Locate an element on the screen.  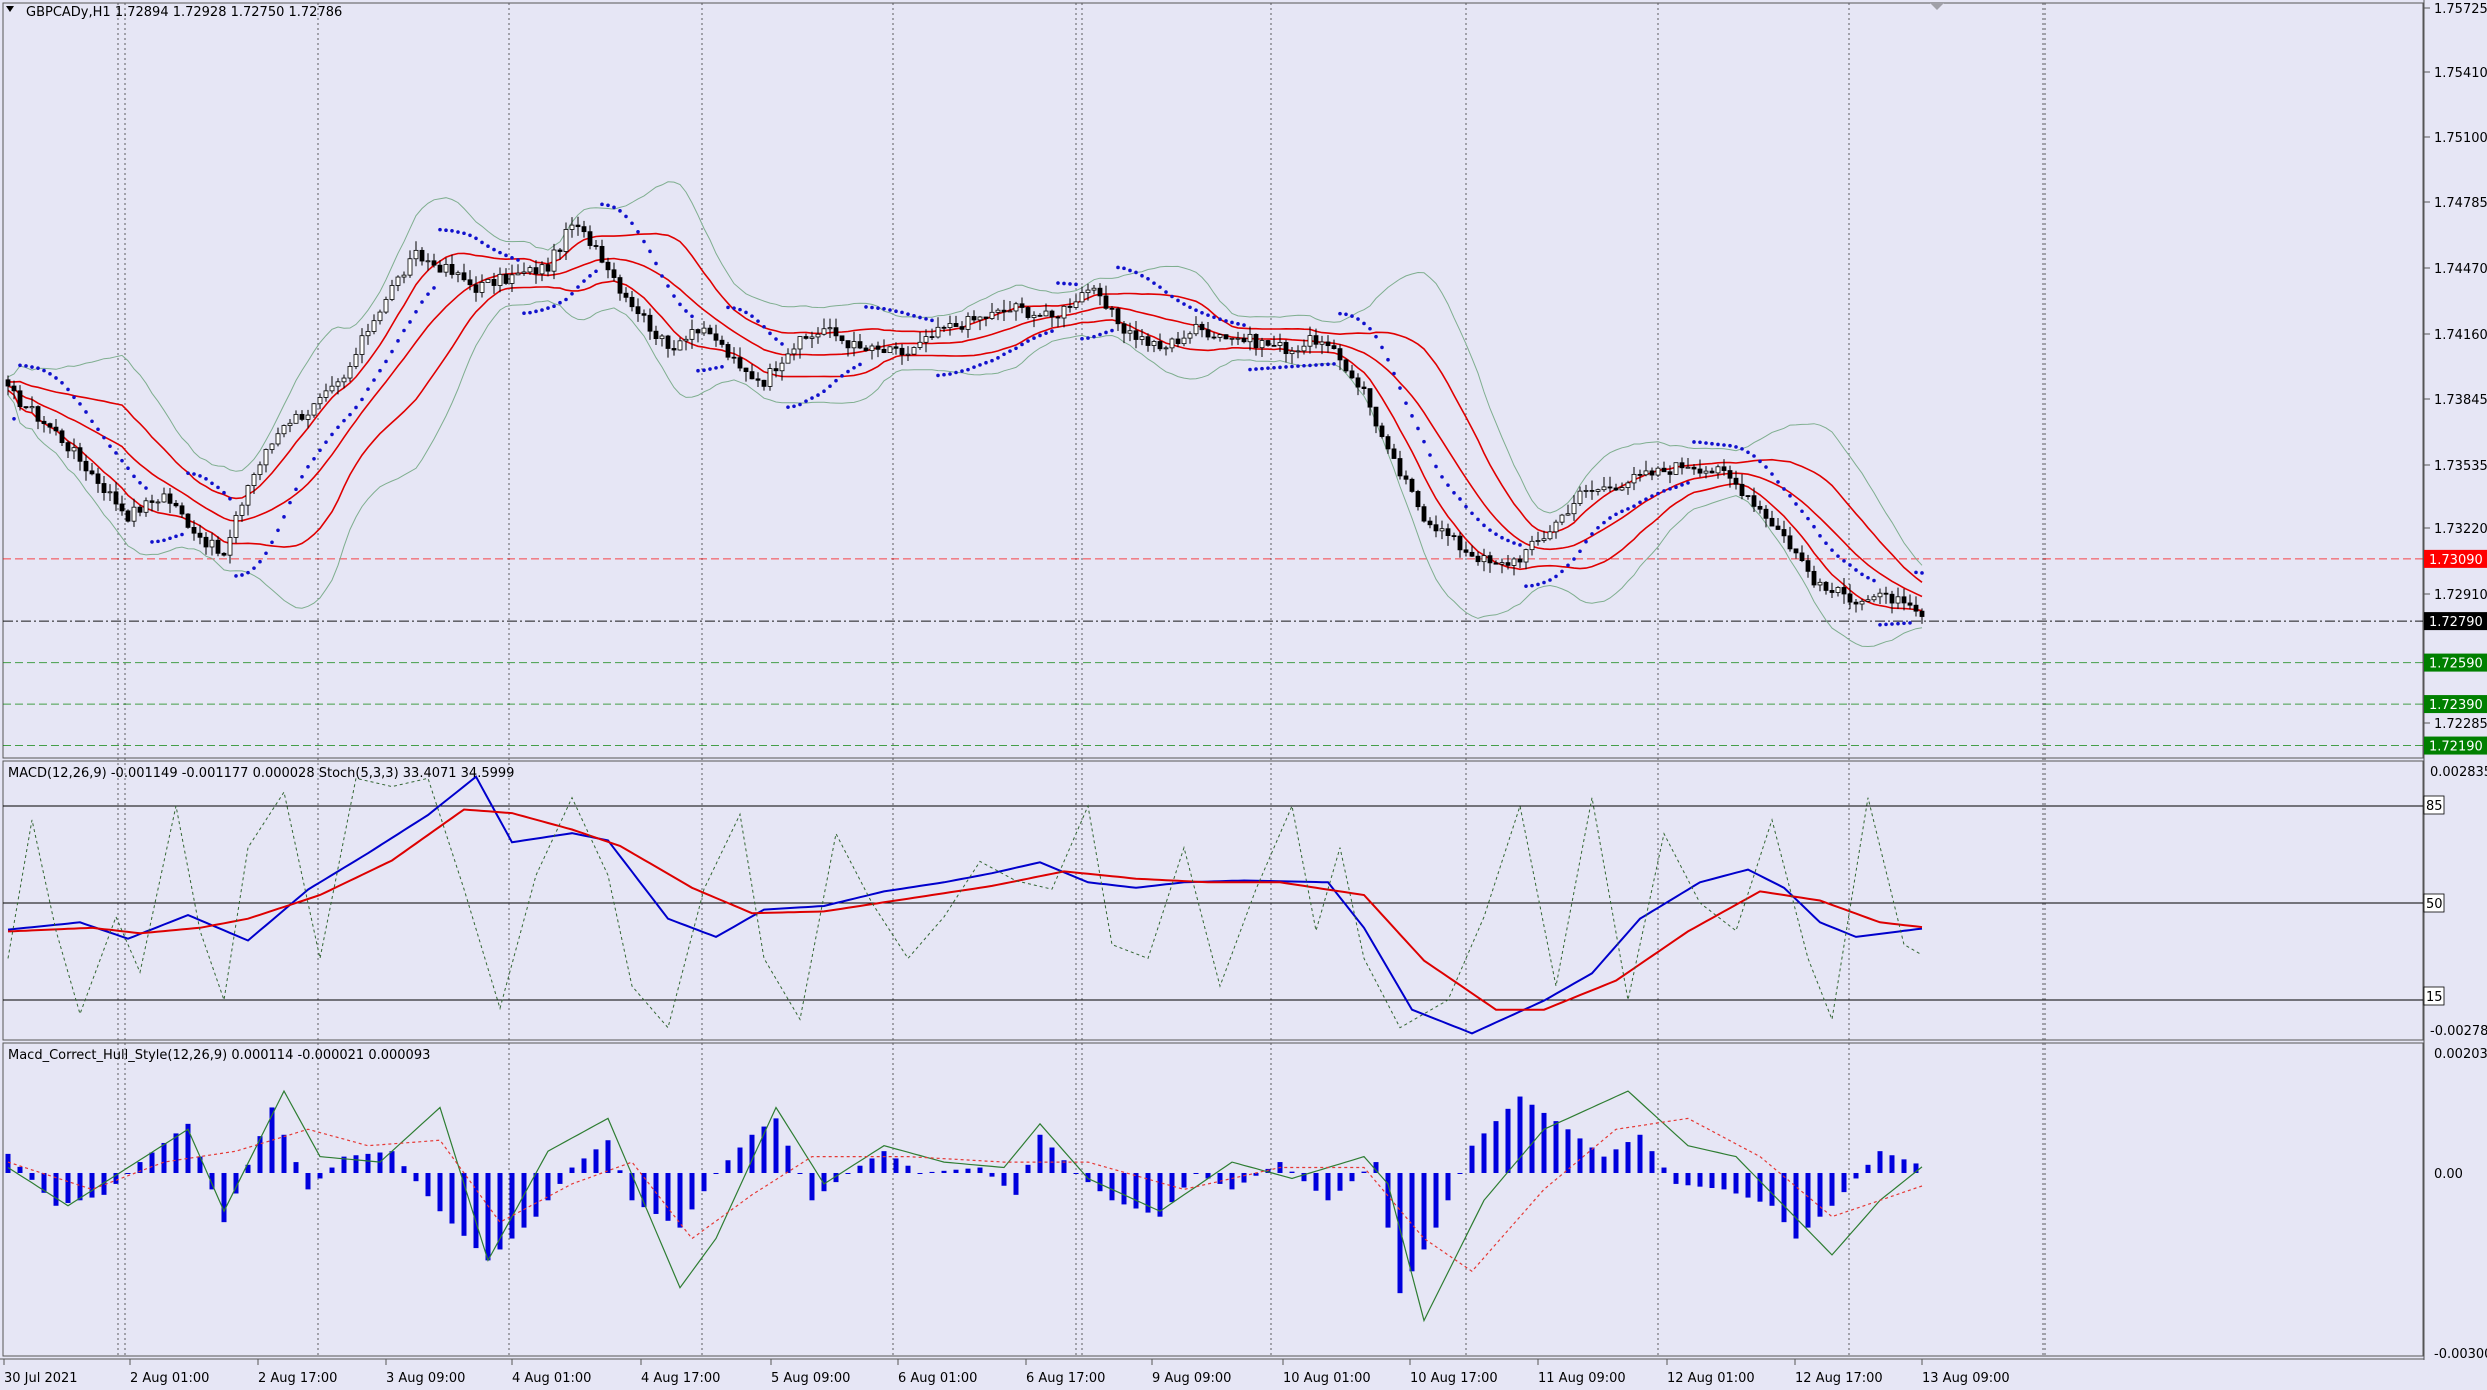
price-label-text: 1.72590 is located at coordinates (2456, 664).